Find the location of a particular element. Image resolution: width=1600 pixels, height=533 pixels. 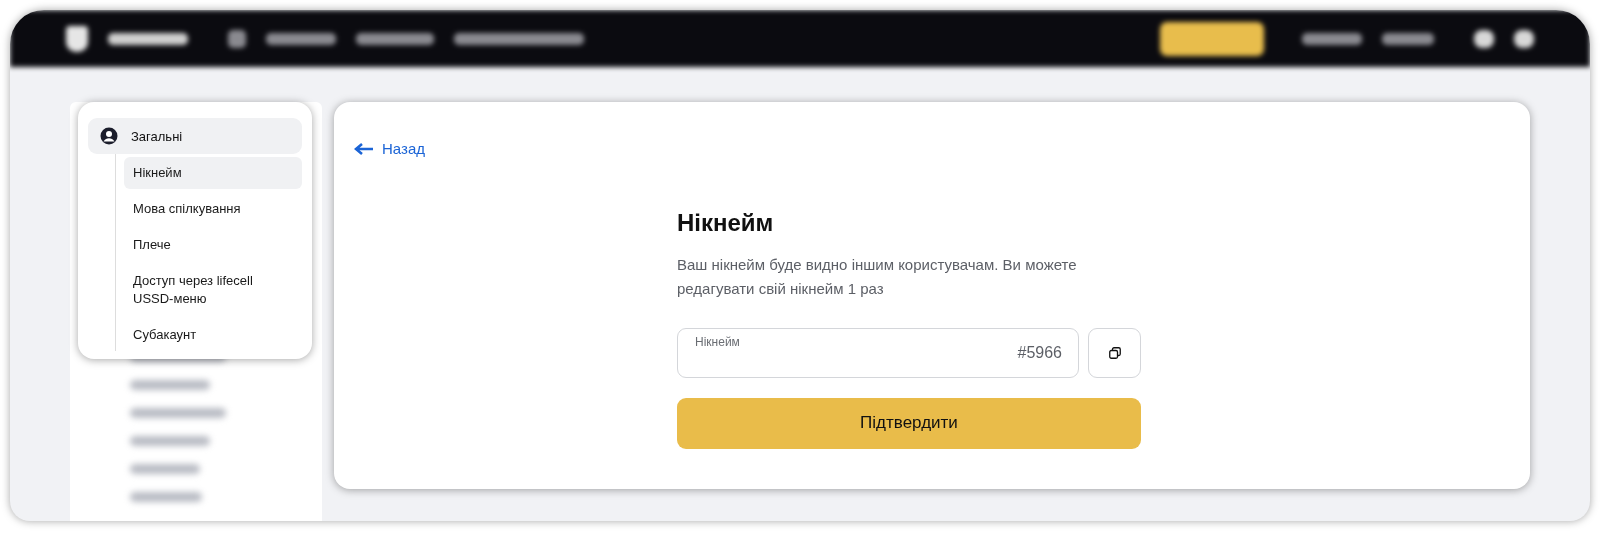

copy-icon is located at coordinates (1114, 352).